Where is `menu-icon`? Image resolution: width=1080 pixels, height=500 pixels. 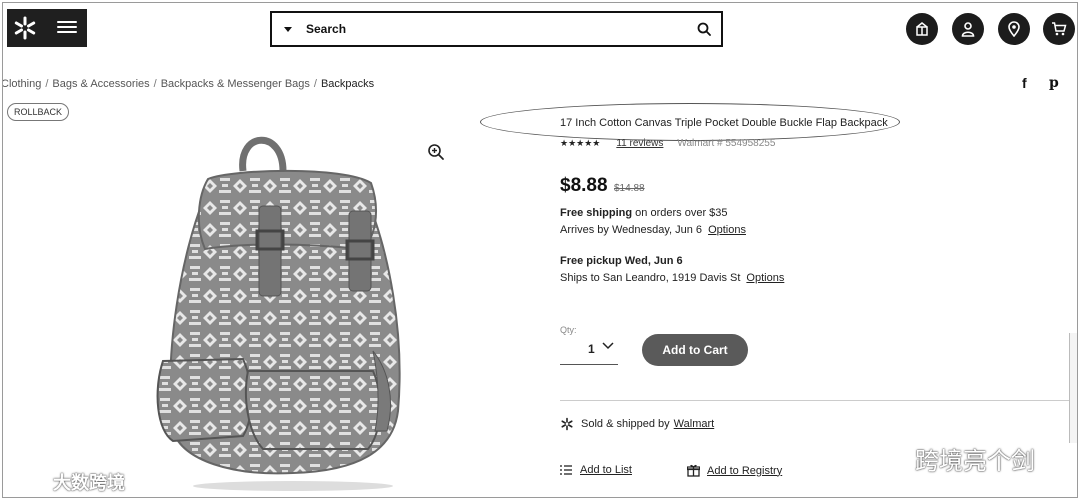 menu-icon is located at coordinates (67, 28).